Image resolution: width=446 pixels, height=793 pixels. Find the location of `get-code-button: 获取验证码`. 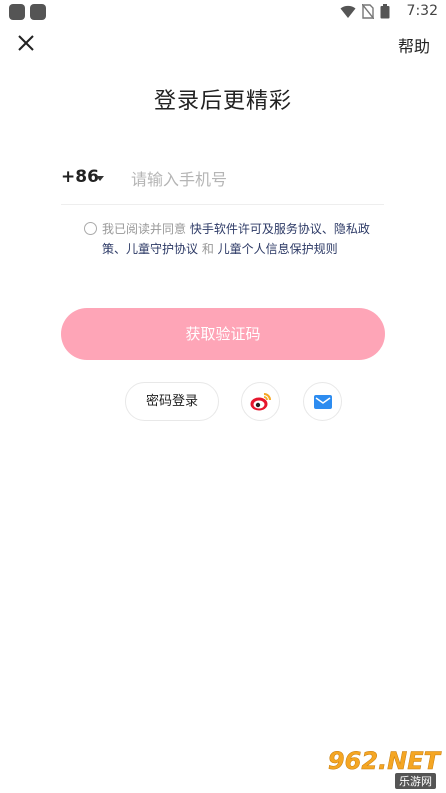

get-code-button: 获取验证码 is located at coordinates (223, 334).